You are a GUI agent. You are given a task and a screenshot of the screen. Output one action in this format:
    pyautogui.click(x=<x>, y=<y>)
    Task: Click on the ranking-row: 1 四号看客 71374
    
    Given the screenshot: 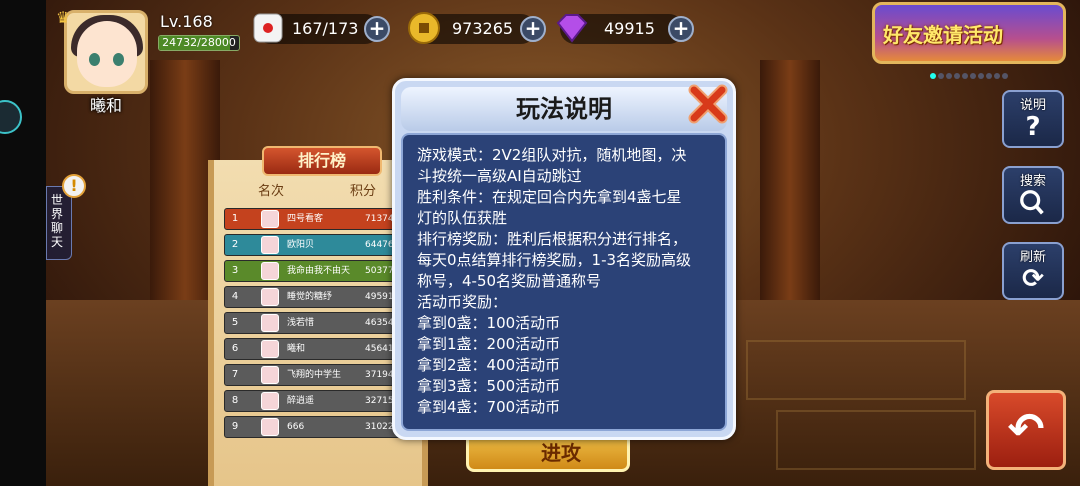 What is the action you would take?
    pyautogui.click(x=322, y=219)
    